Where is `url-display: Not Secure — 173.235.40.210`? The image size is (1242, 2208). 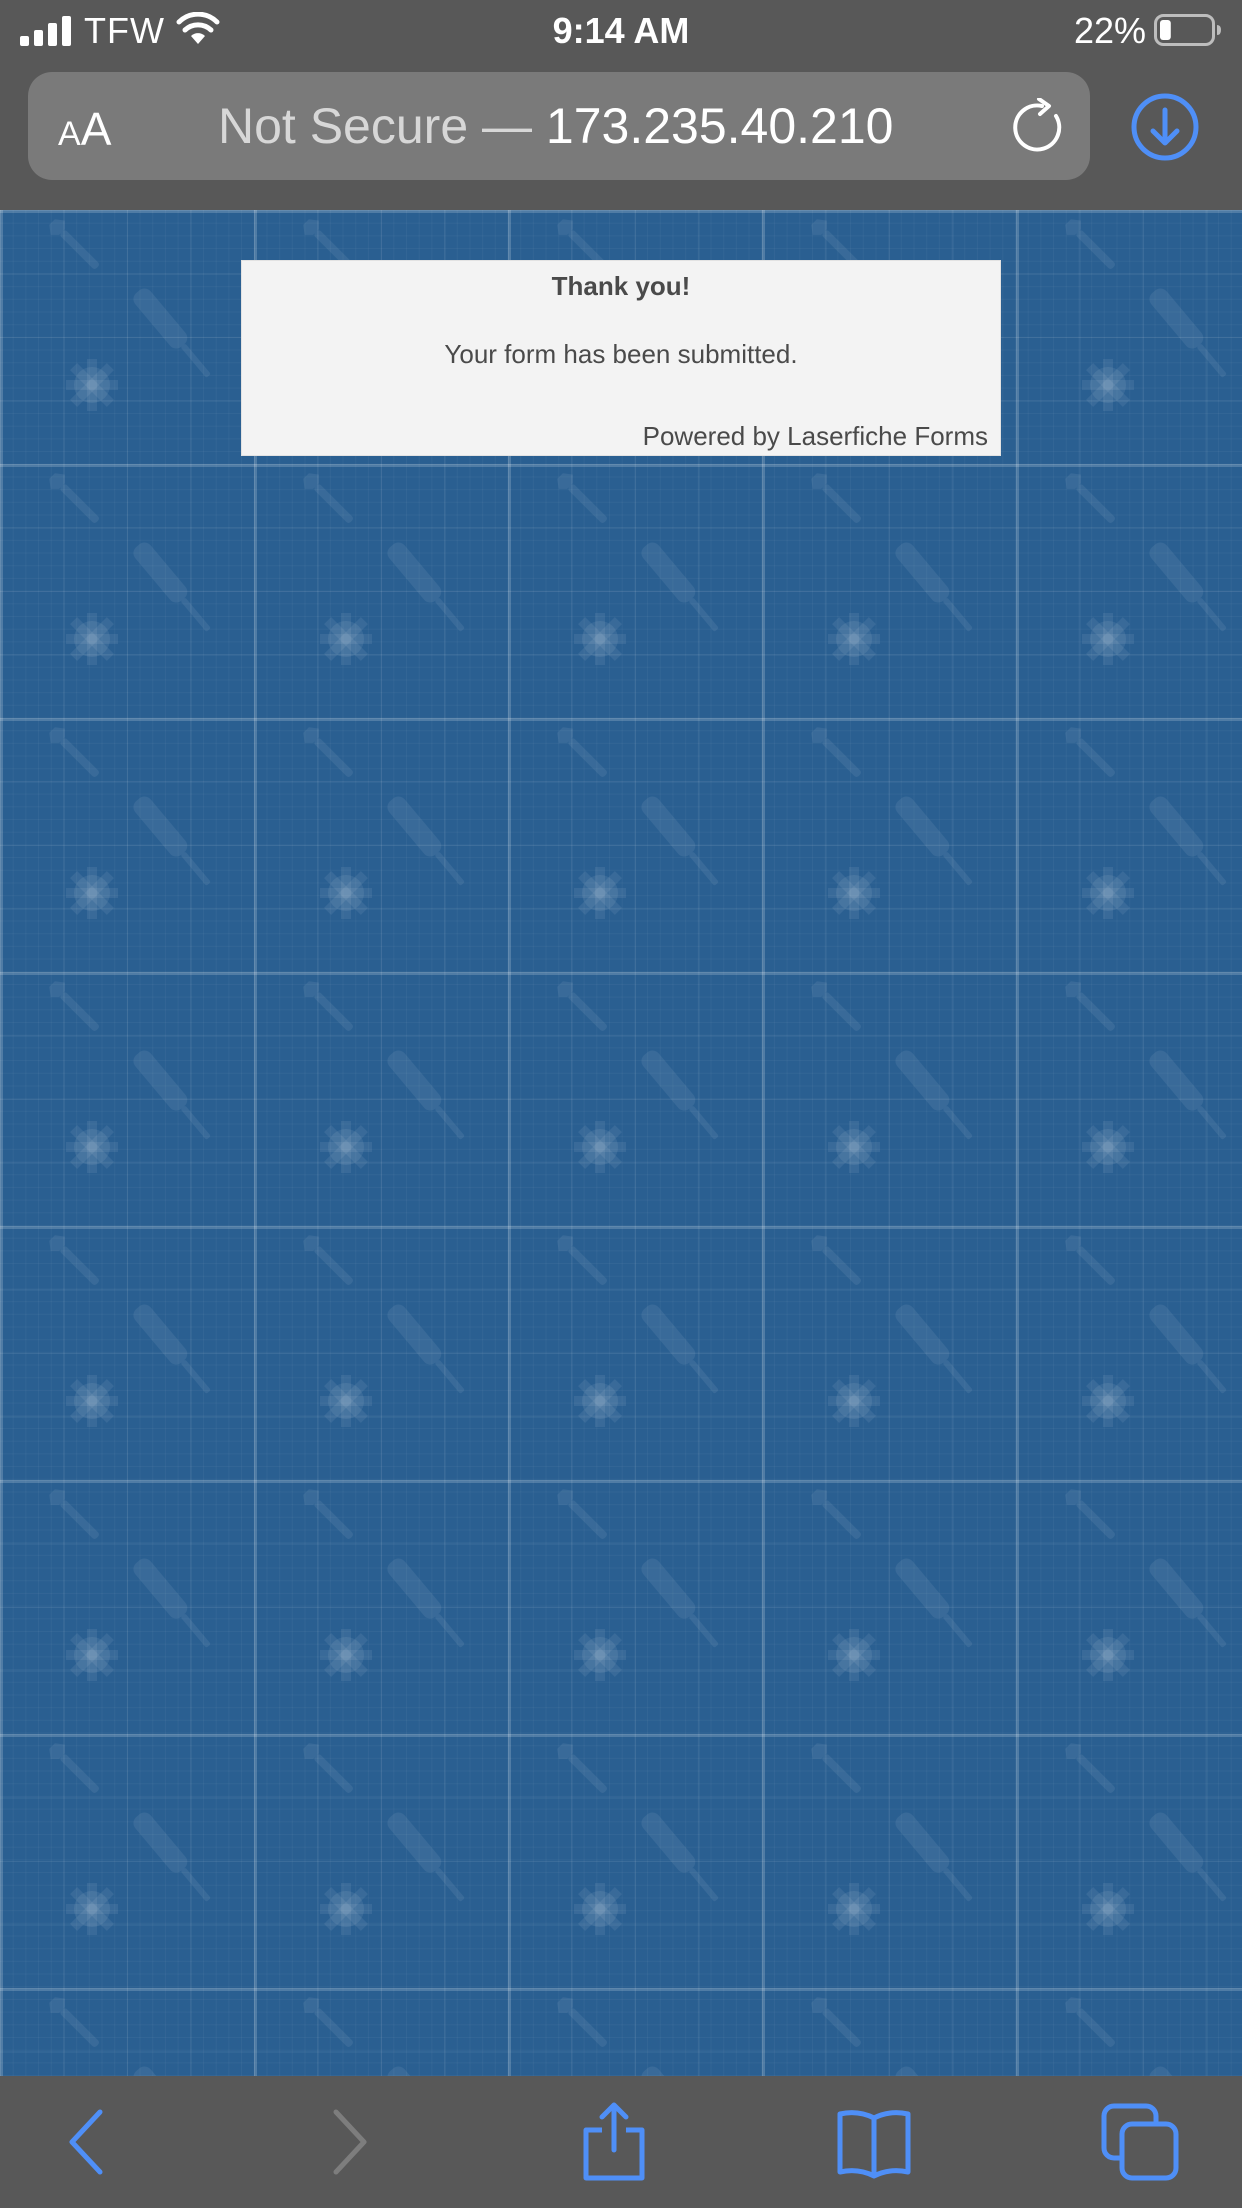 url-display: Not Secure — 173.235.40.210 is located at coordinates (555, 126).